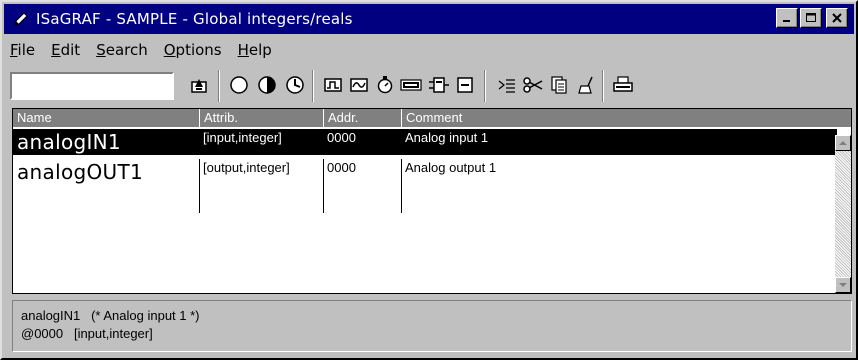  What do you see at coordinates (411, 85) in the screenshot?
I see `xyz-icon` at bounding box center [411, 85].